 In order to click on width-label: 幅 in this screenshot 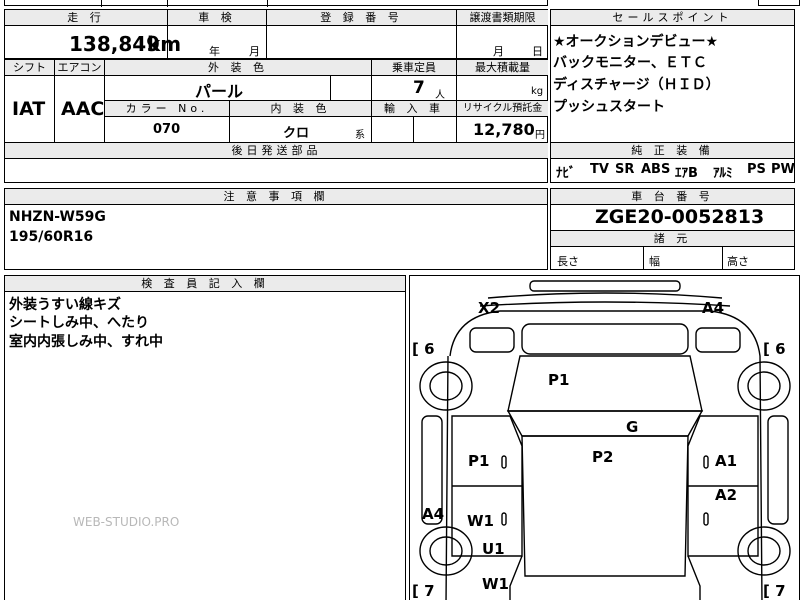, I will do `click(654, 261)`.